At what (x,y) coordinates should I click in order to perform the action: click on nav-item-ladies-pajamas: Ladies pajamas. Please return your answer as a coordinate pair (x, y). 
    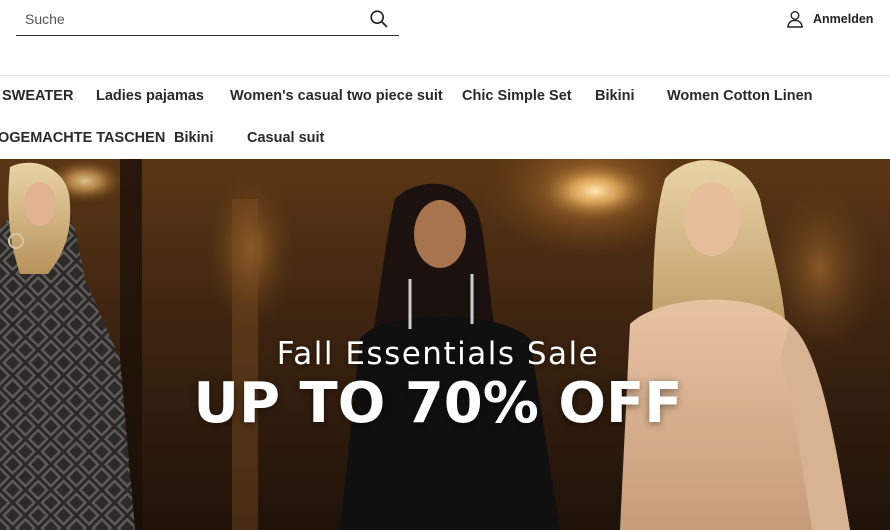
    Looking at the image, I should click on (150, 96).